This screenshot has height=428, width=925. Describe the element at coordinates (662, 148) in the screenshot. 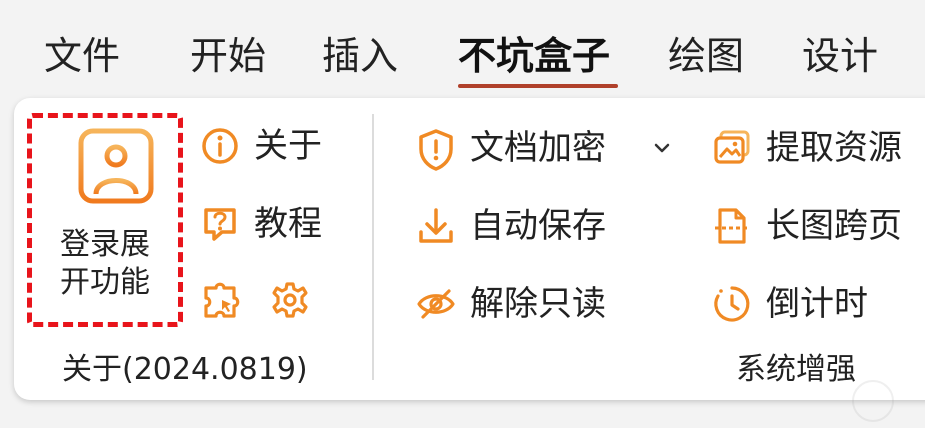

I see `chevron-down-icon` at that location.